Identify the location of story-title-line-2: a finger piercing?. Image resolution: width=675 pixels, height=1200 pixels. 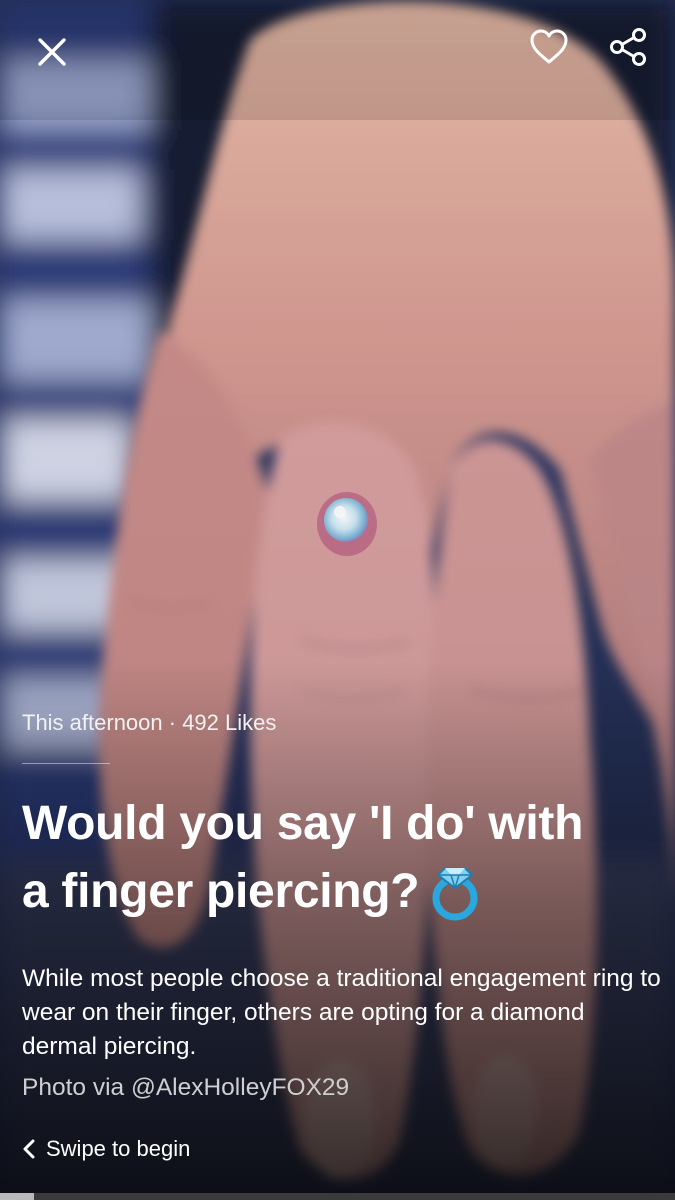
(337, 892).